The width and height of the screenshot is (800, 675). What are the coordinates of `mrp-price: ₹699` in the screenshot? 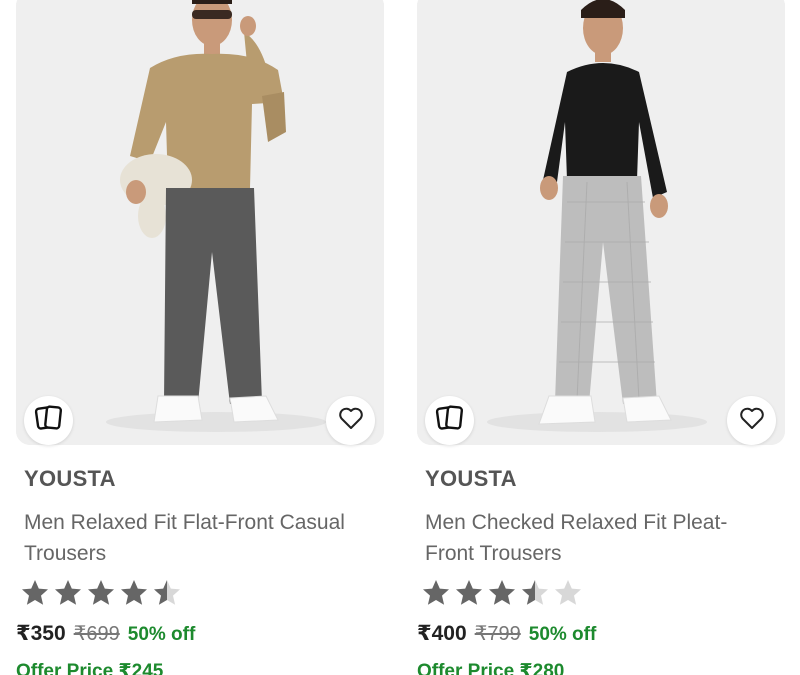 It's located at (96, 634).